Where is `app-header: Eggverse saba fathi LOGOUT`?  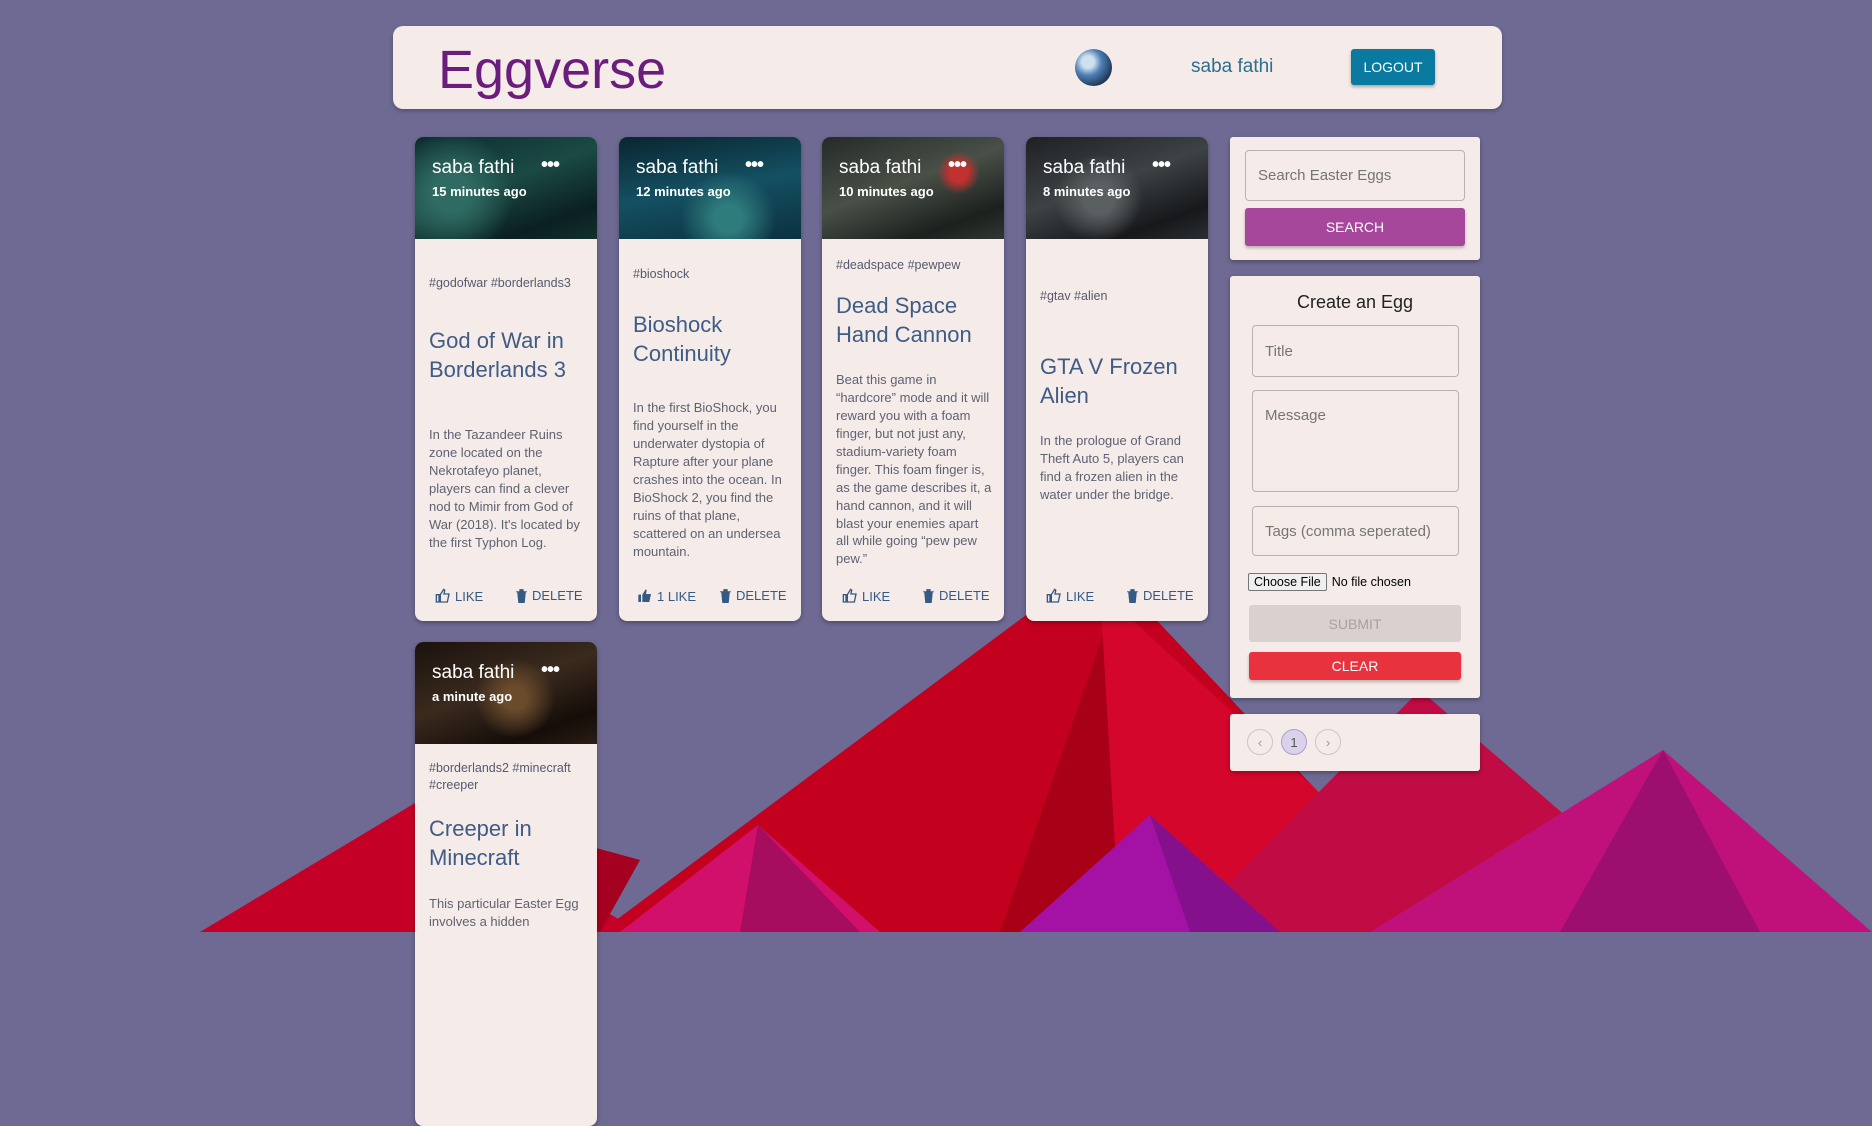 app-header: Eggverse saba fathi LOGOUT is located at coordinates (947, 67).